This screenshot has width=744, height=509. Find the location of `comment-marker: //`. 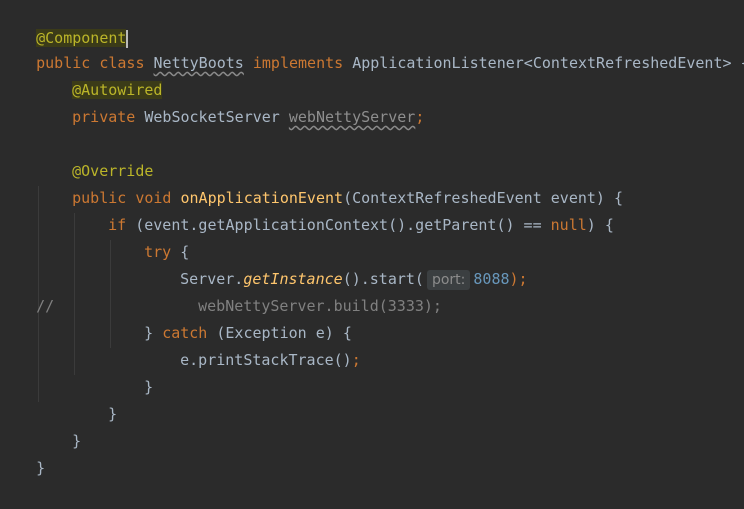

comment-marker: // is located at coordinates (45, 306).